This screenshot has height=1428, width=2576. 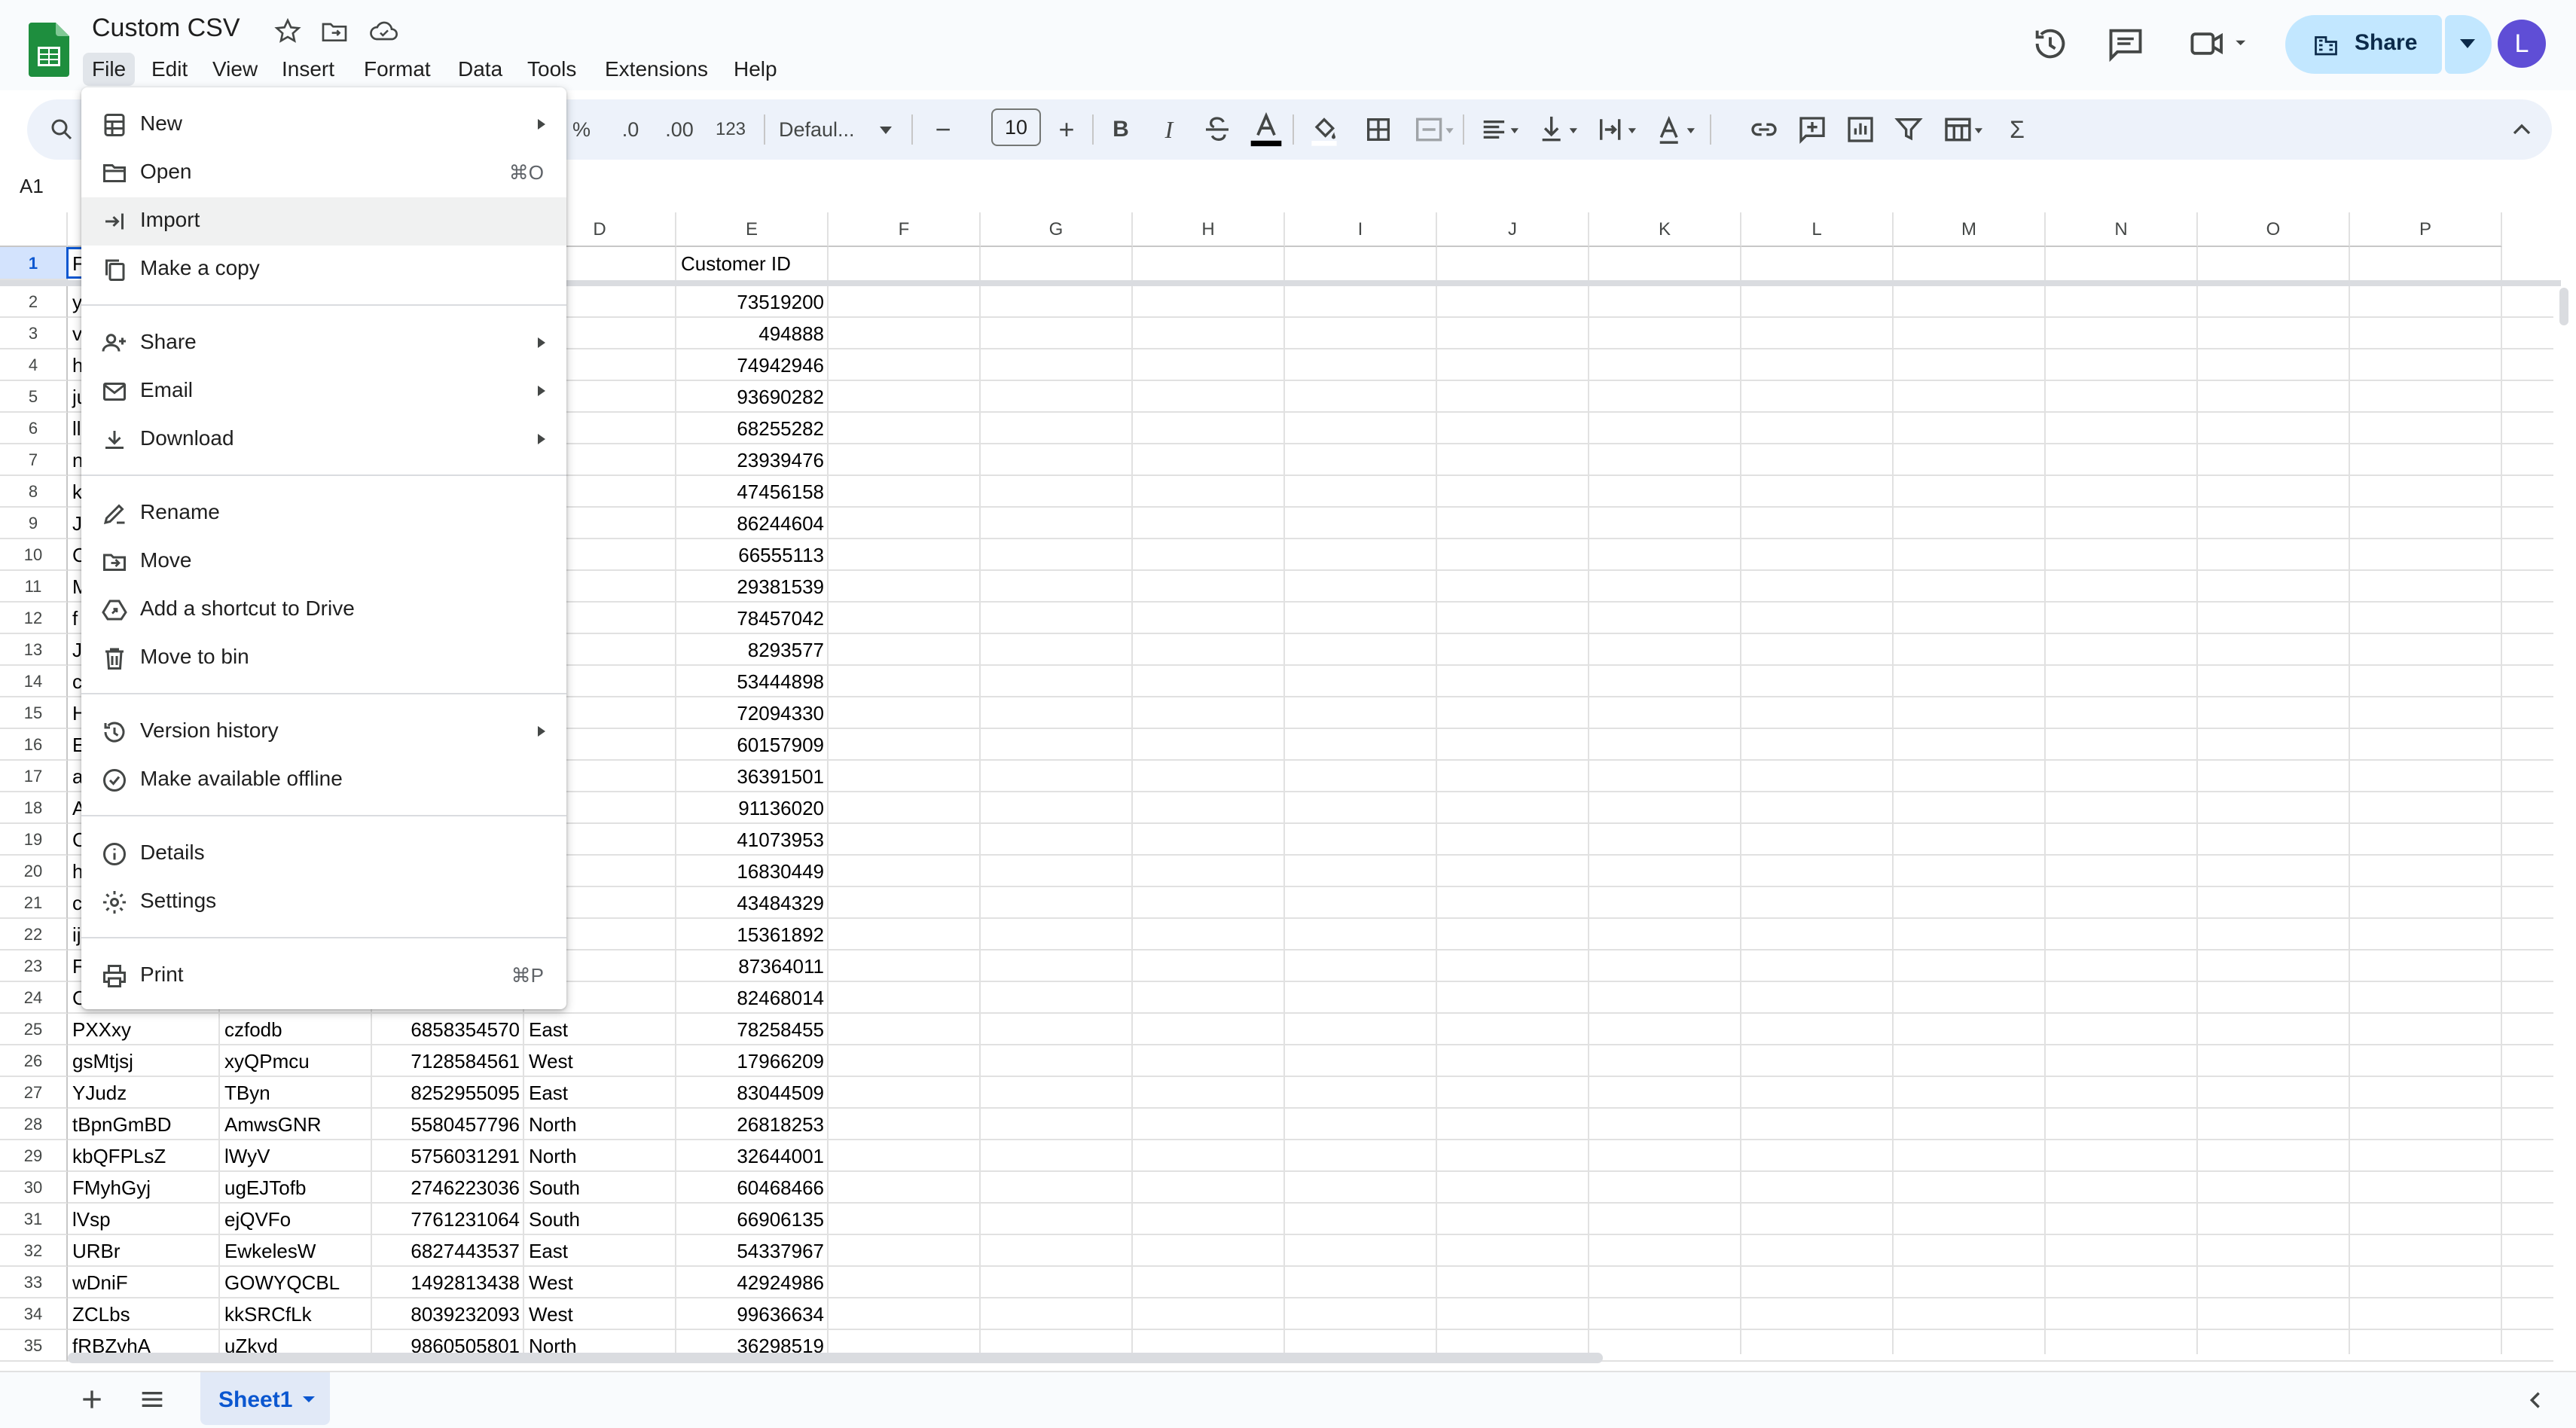 What do you see at coordinates (753, 587) in the screenshot?
I see `table-cell: 29381539` at bounding box center [753, 587].